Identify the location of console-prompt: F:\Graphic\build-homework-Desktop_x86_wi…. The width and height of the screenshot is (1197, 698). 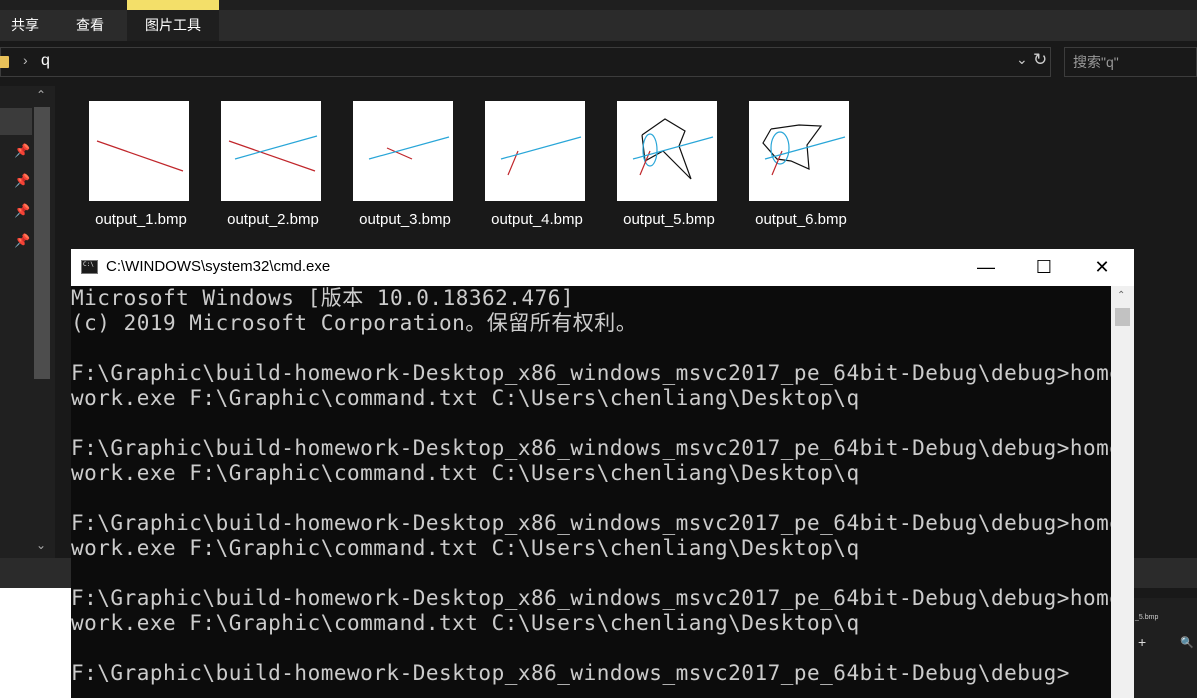
(570, 673).